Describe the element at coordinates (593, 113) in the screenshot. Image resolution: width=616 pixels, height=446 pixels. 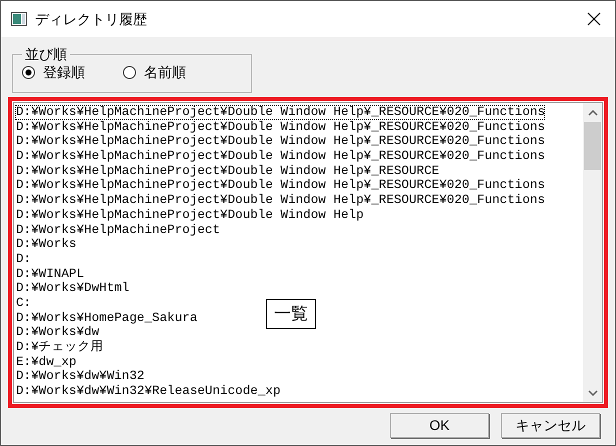
I see `scroll-up-icon` at that location.